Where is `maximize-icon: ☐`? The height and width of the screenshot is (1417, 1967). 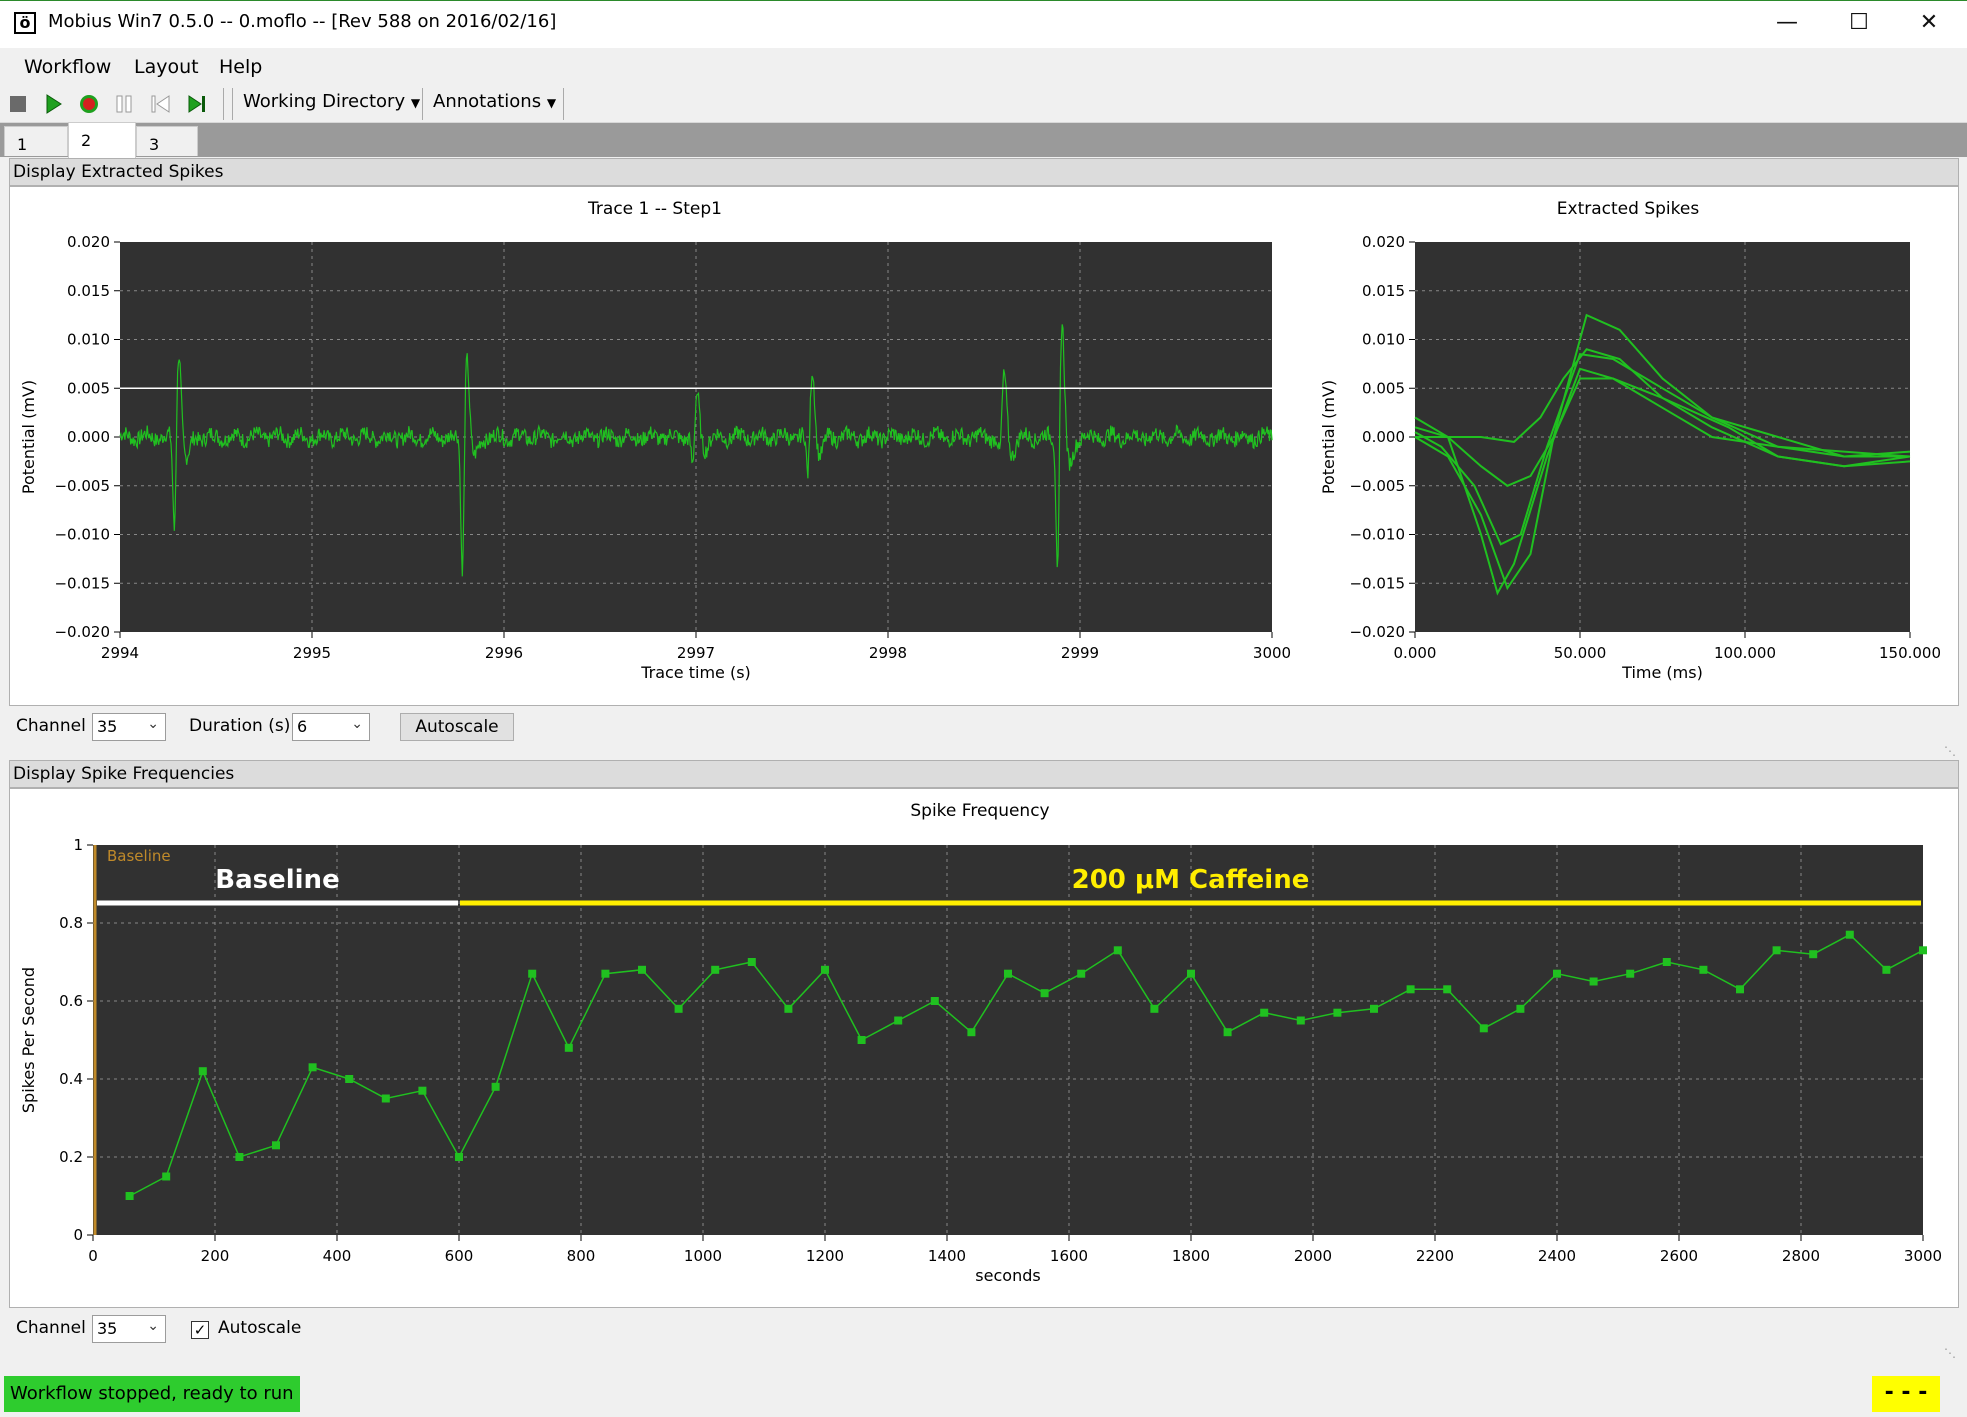
maximize-icon: ☐ is located at coordinates (1859, 23).